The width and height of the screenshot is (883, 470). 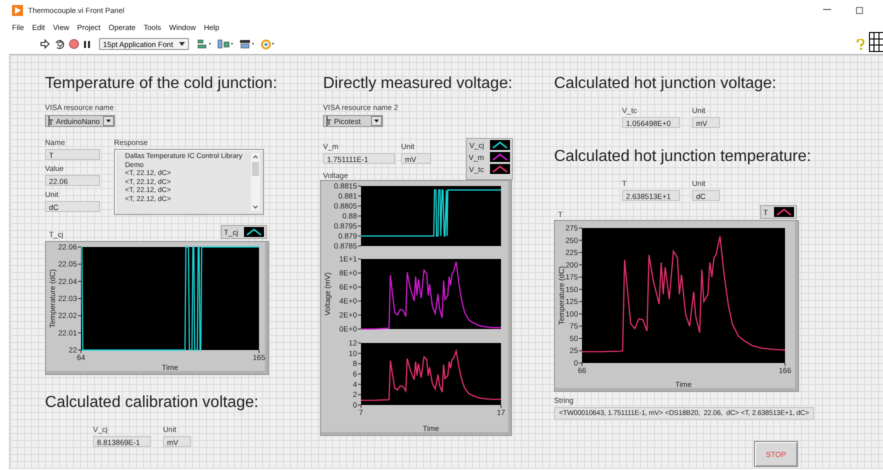 I want to click on app-icon, so click(x=17, y=10).